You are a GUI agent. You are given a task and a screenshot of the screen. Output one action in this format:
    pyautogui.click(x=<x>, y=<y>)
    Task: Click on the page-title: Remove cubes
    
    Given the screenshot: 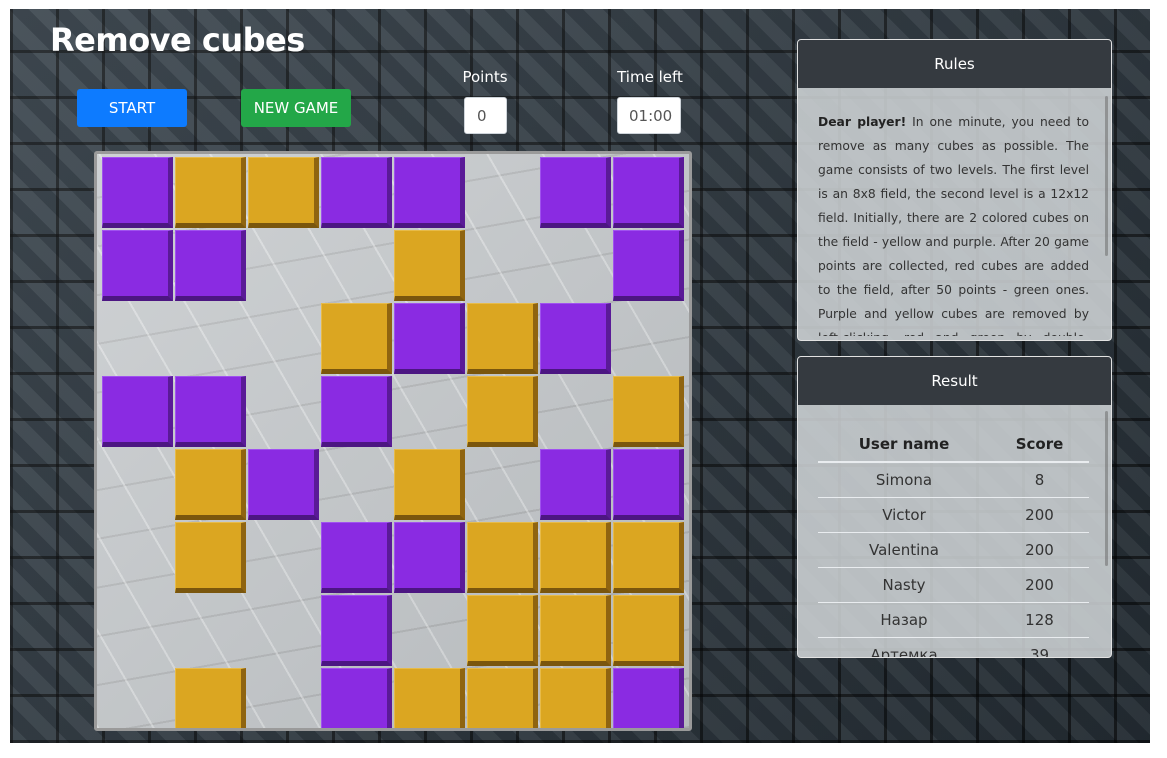 What is the action you would take?
    pyautogui.click(x=177, y=40)
    